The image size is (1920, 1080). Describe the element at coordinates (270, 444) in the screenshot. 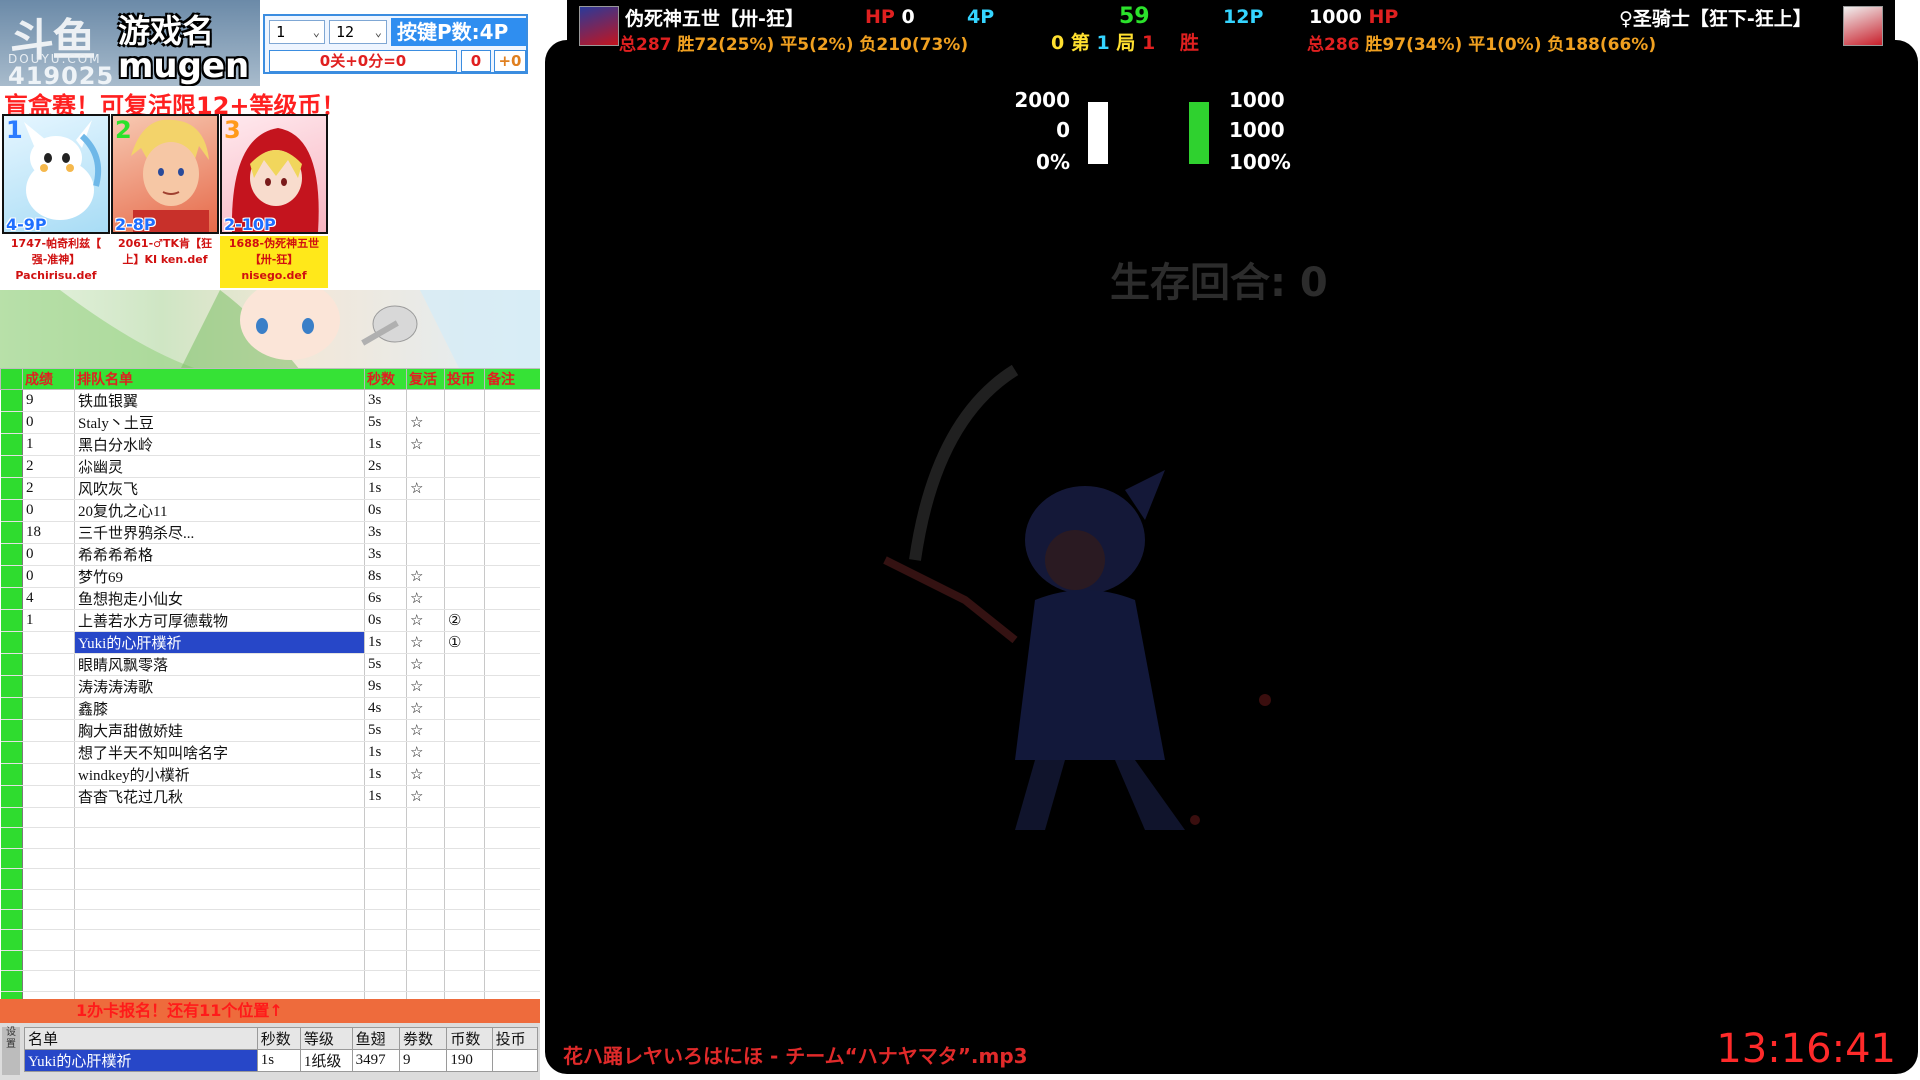

I see `table-row: 1 黑白分水岭 1s ☆` at that location.